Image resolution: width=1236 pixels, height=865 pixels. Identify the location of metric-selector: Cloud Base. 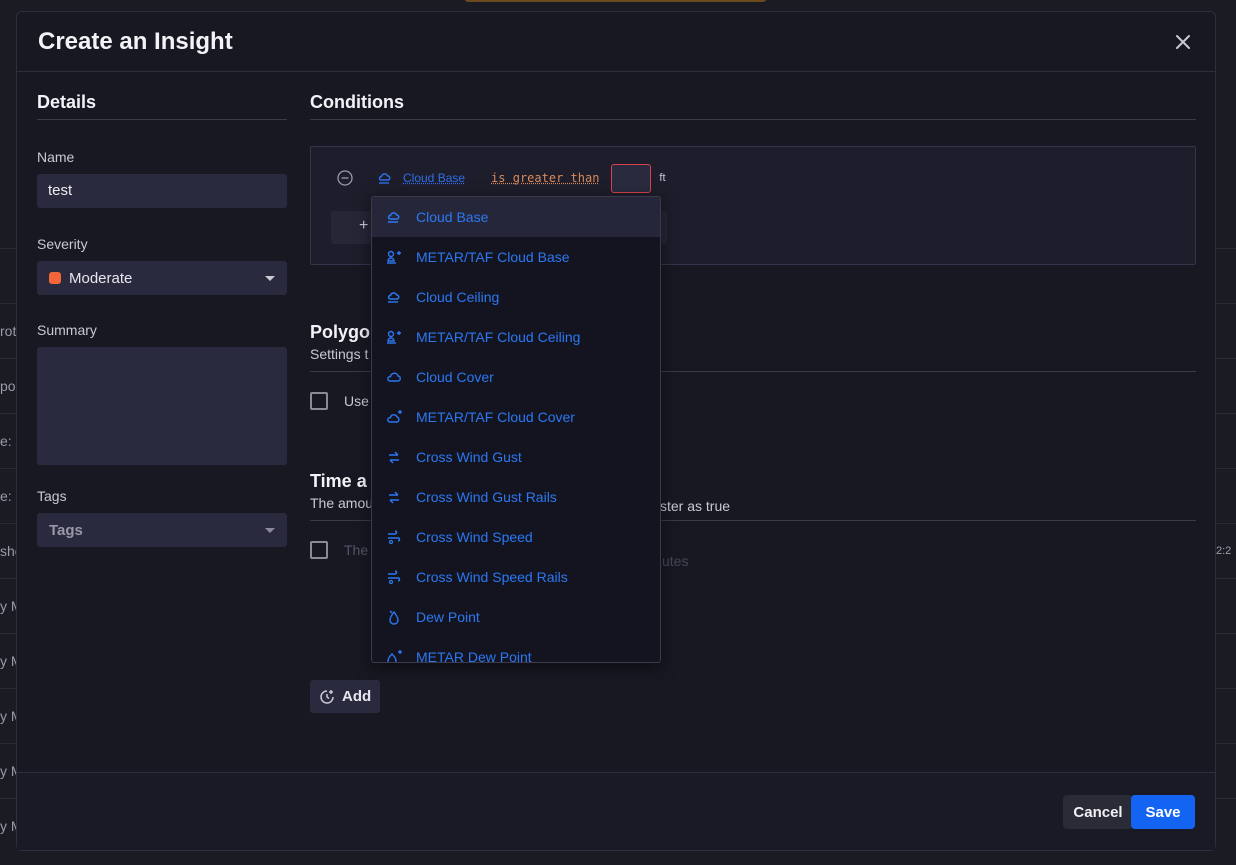
(421, 178).